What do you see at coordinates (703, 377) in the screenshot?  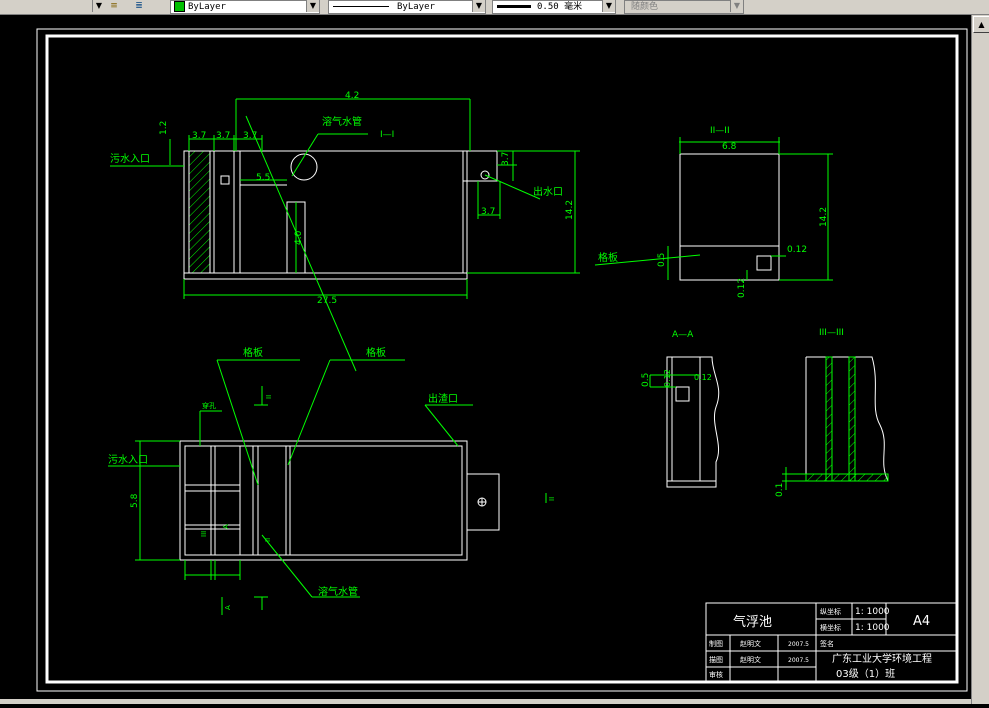 I see `dim-aa-c: 0.12` at bounding box center [703, 377].